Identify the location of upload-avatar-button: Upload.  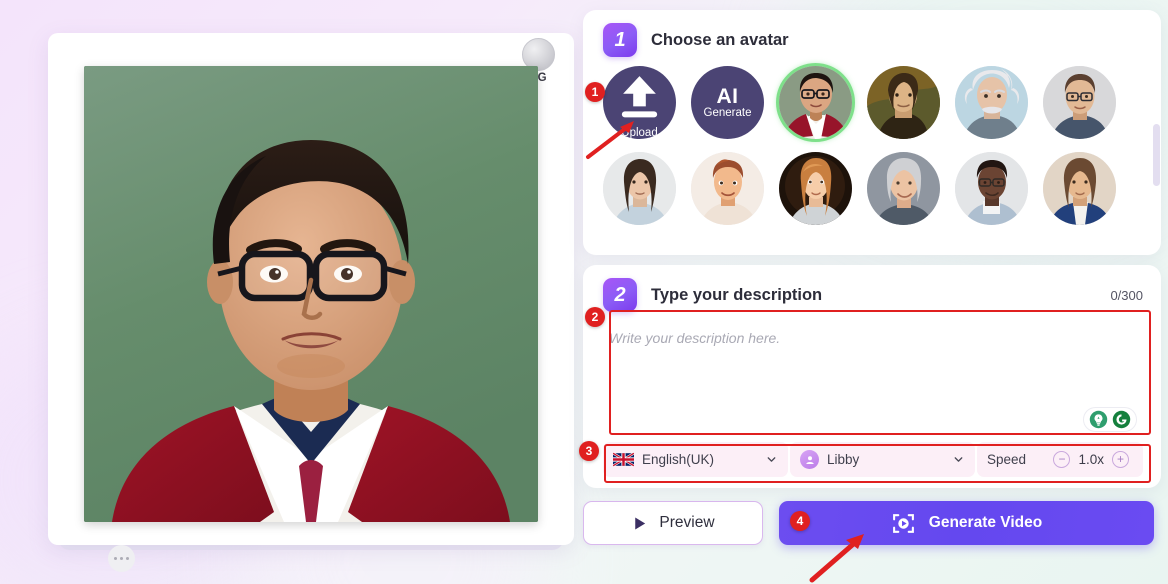
(639, 102).